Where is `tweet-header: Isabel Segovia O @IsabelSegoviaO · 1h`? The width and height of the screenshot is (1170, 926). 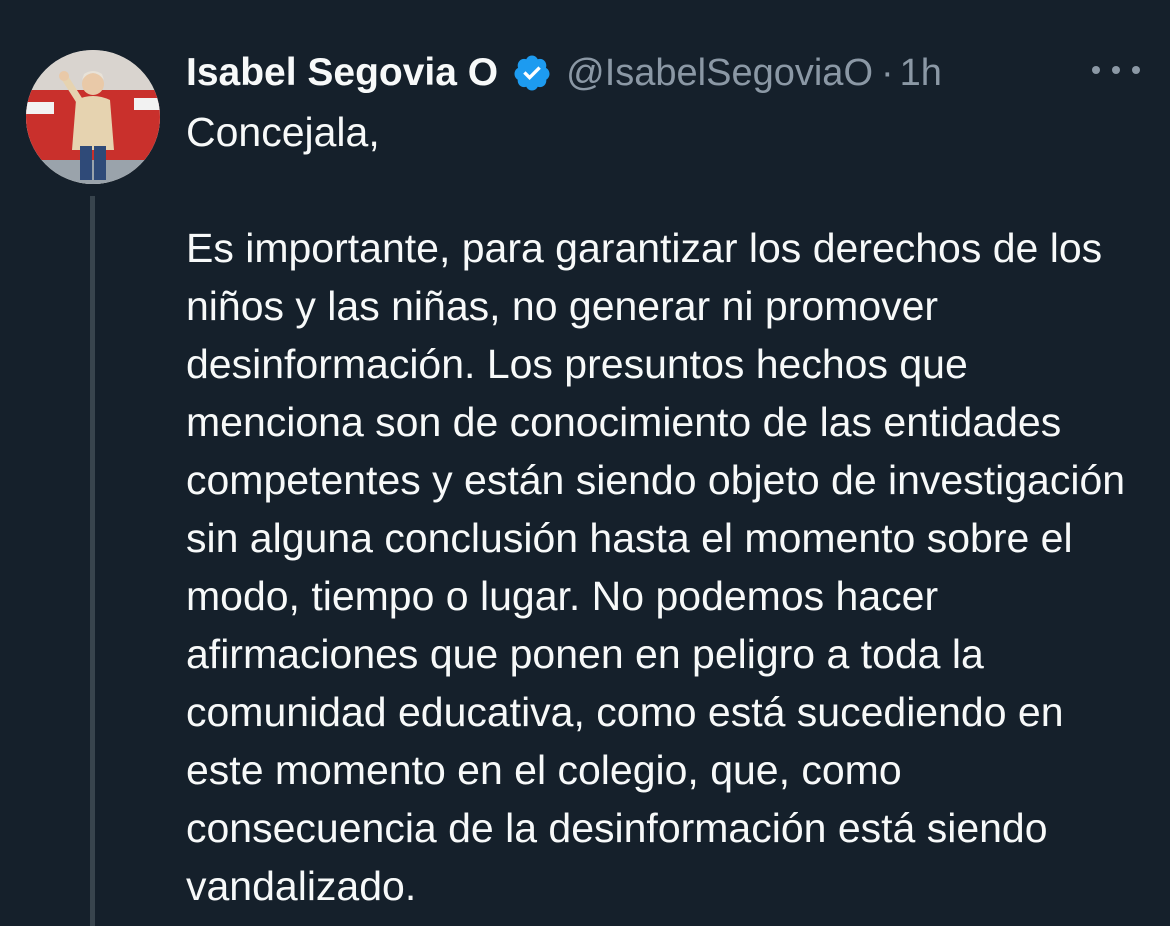
tweet-header: Isabel Segovia O @IsabelSegoviaO · 1h is located at coordinates (564, 73).